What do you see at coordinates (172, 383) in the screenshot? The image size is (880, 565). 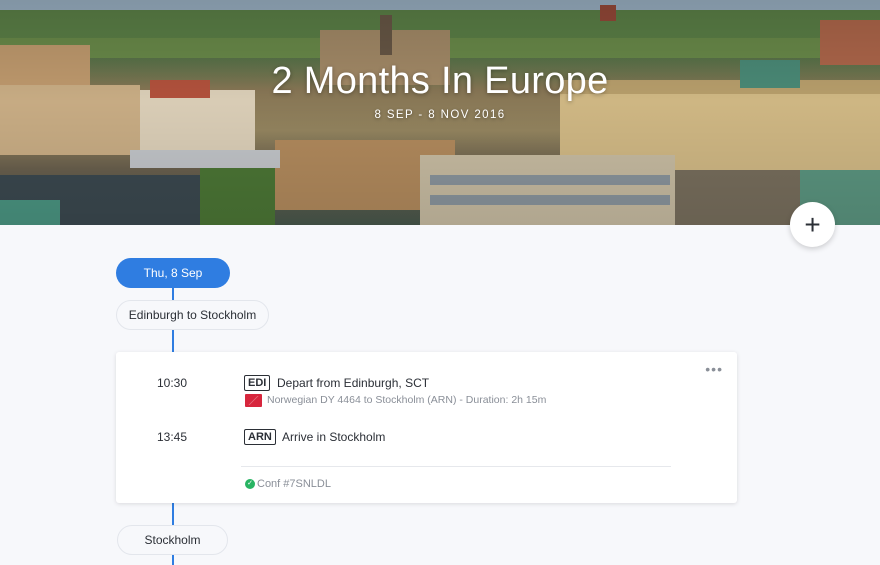 I see `departure-time: 10:30` at bounding box center [172, 383].